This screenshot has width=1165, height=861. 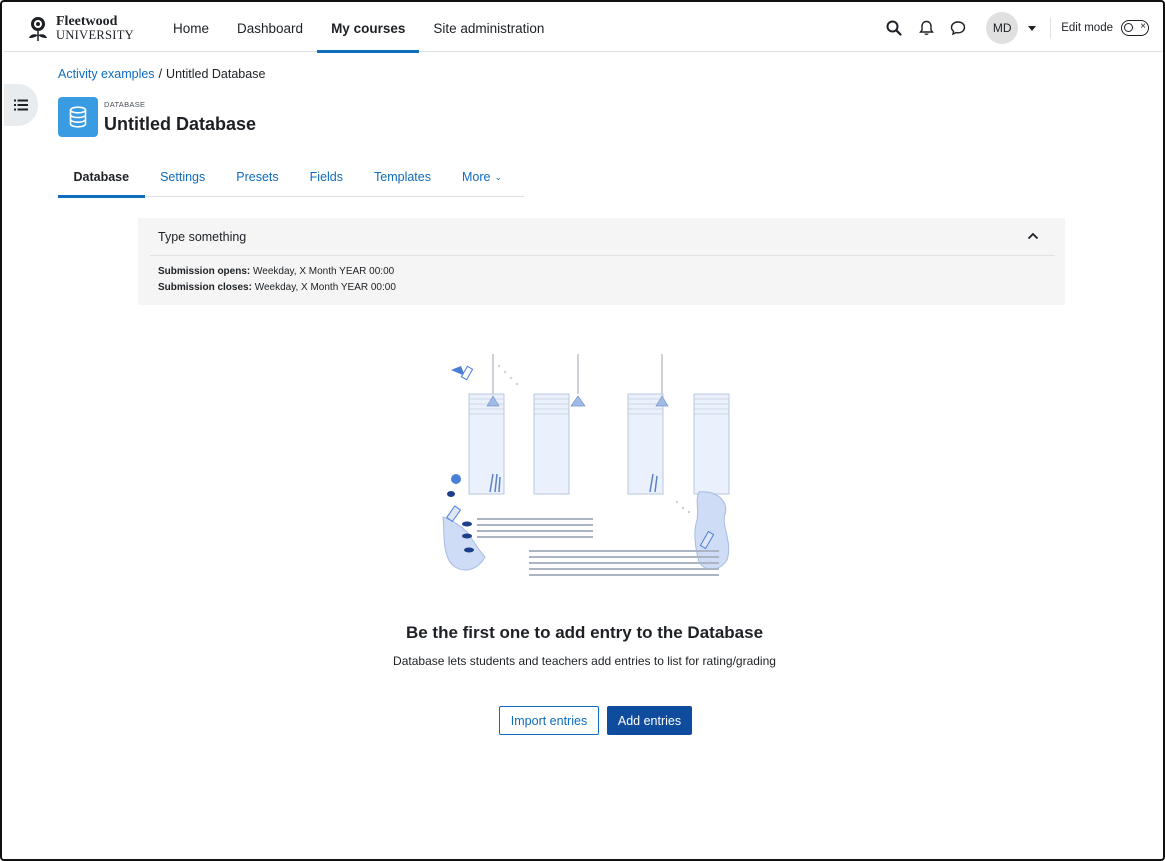 What do you see at coordinates (216, 74) in the screenshot?
I see `breadcrumb-current: Untitled Database` at bounding box center [216, 74].